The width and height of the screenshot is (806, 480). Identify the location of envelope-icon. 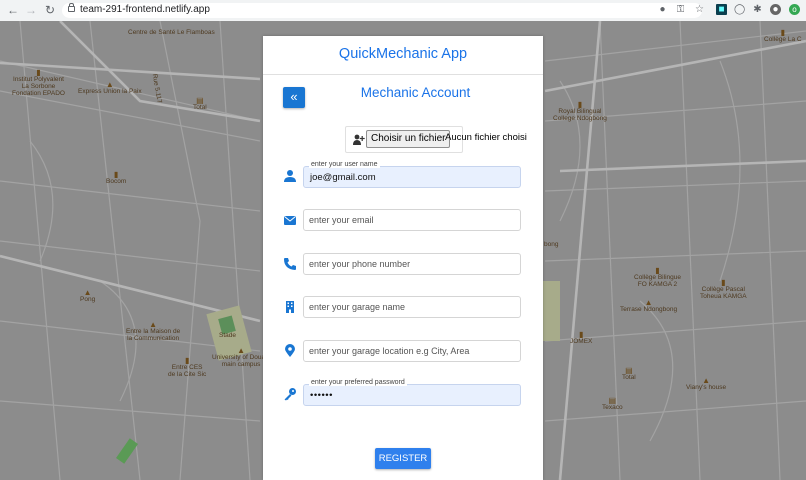
(290, 220).